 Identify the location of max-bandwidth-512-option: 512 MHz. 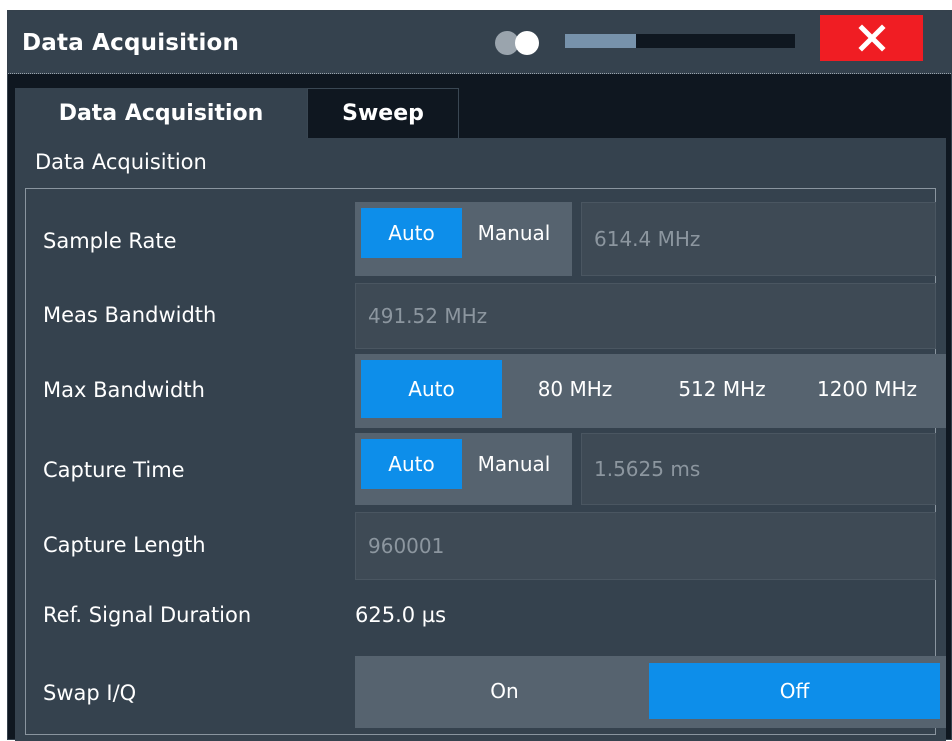
(722, 389).